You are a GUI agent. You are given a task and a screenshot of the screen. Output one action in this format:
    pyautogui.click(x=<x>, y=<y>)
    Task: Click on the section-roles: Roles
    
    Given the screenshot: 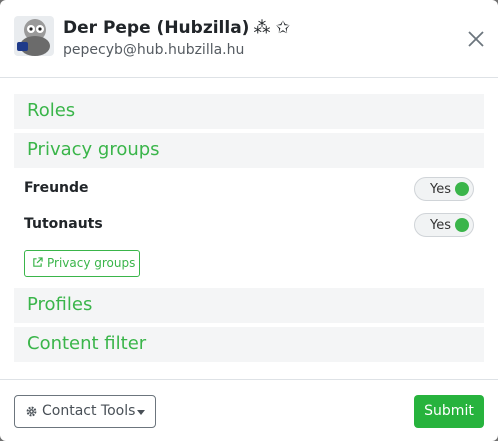 What is the action you would take?
    pyautogui.click(x=249, y=111)
    